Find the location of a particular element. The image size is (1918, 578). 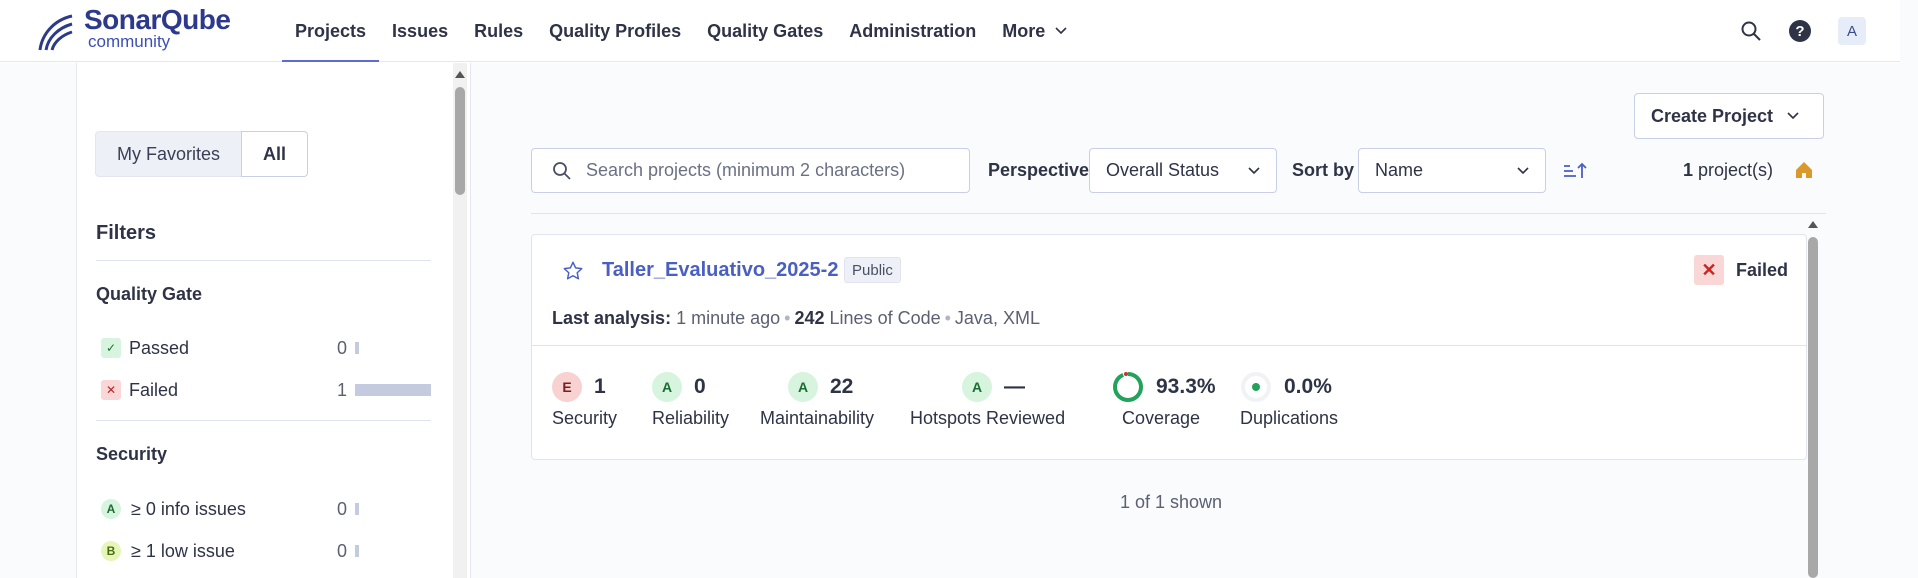

filter-security-a: A ≥ 0 info issues 0 is located at coordinates (266, 509).